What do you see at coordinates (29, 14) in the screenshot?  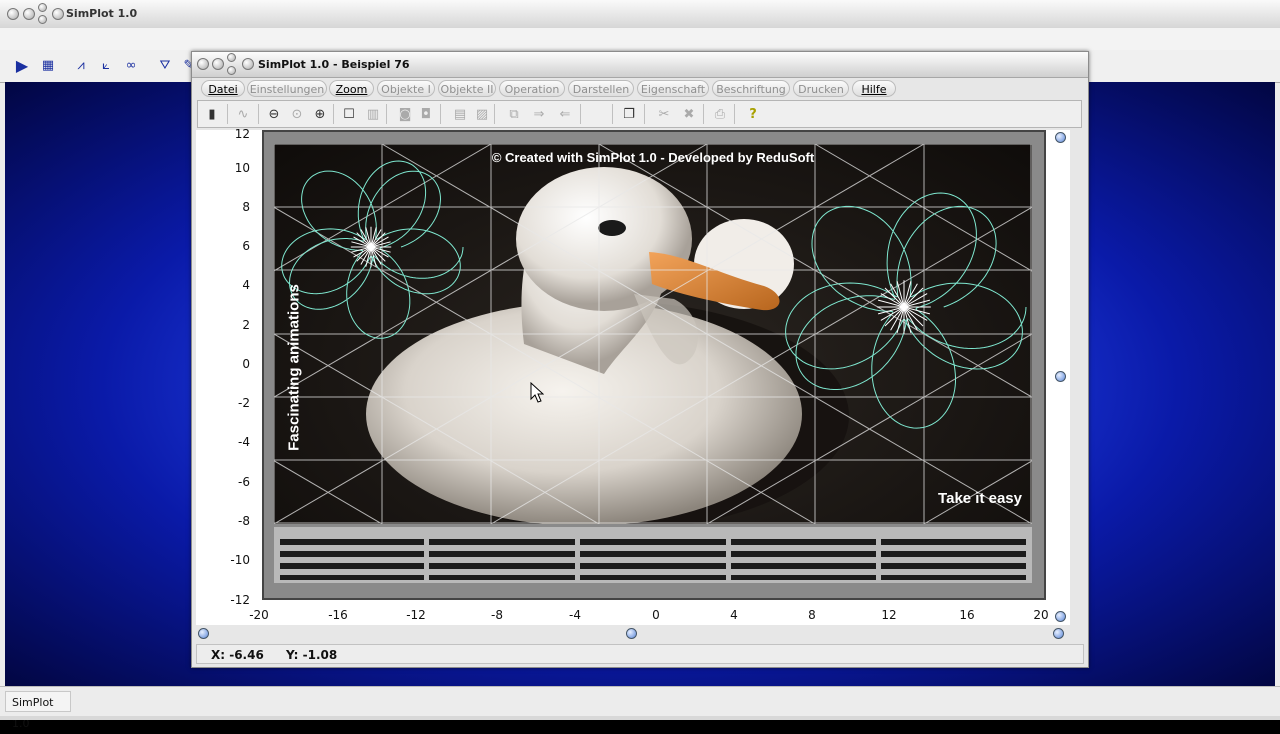 I see `minimize-button` at bounding box center [29, 14].